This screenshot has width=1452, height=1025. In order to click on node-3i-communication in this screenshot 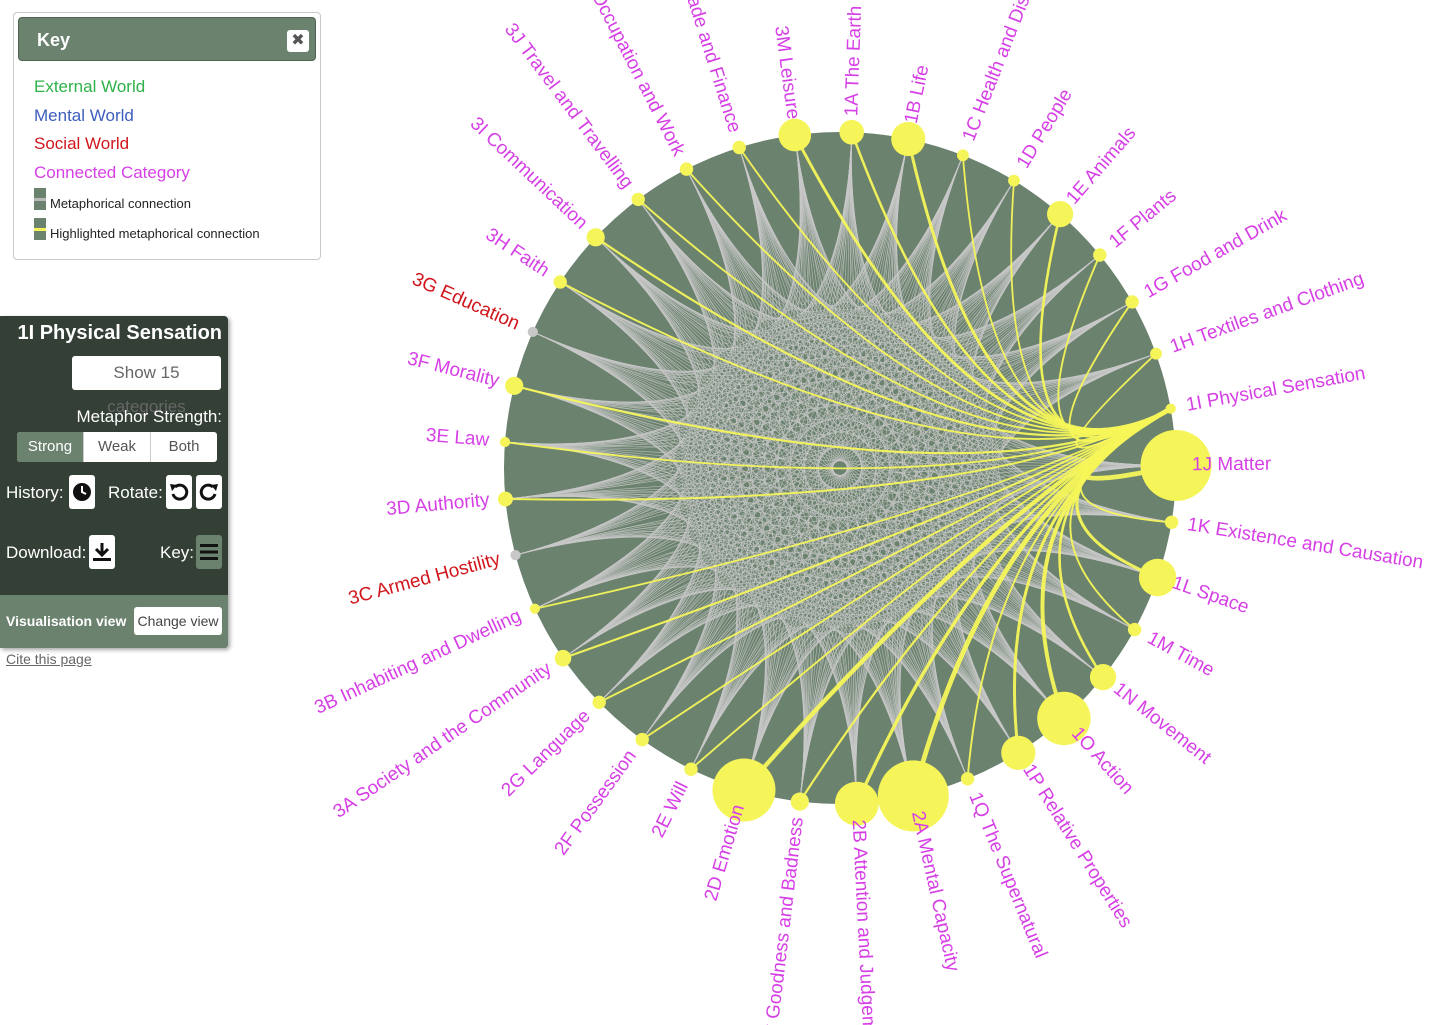, I will do `click(595, 237)`.